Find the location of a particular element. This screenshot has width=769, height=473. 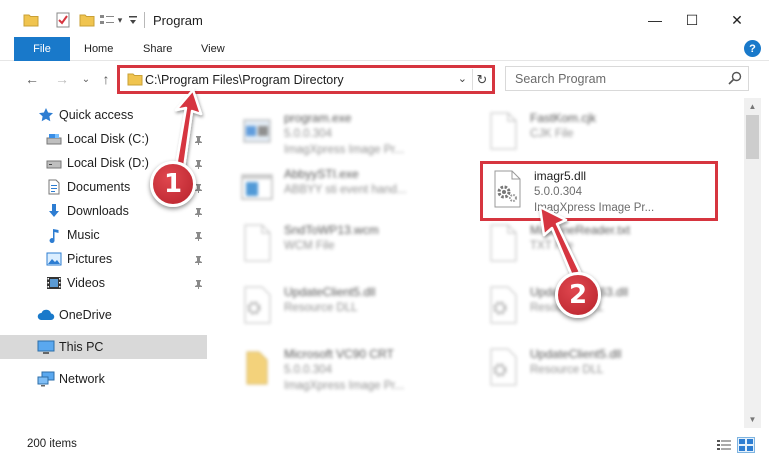

scroll-up-icon: ▲ is located at coordinates (752, 106).